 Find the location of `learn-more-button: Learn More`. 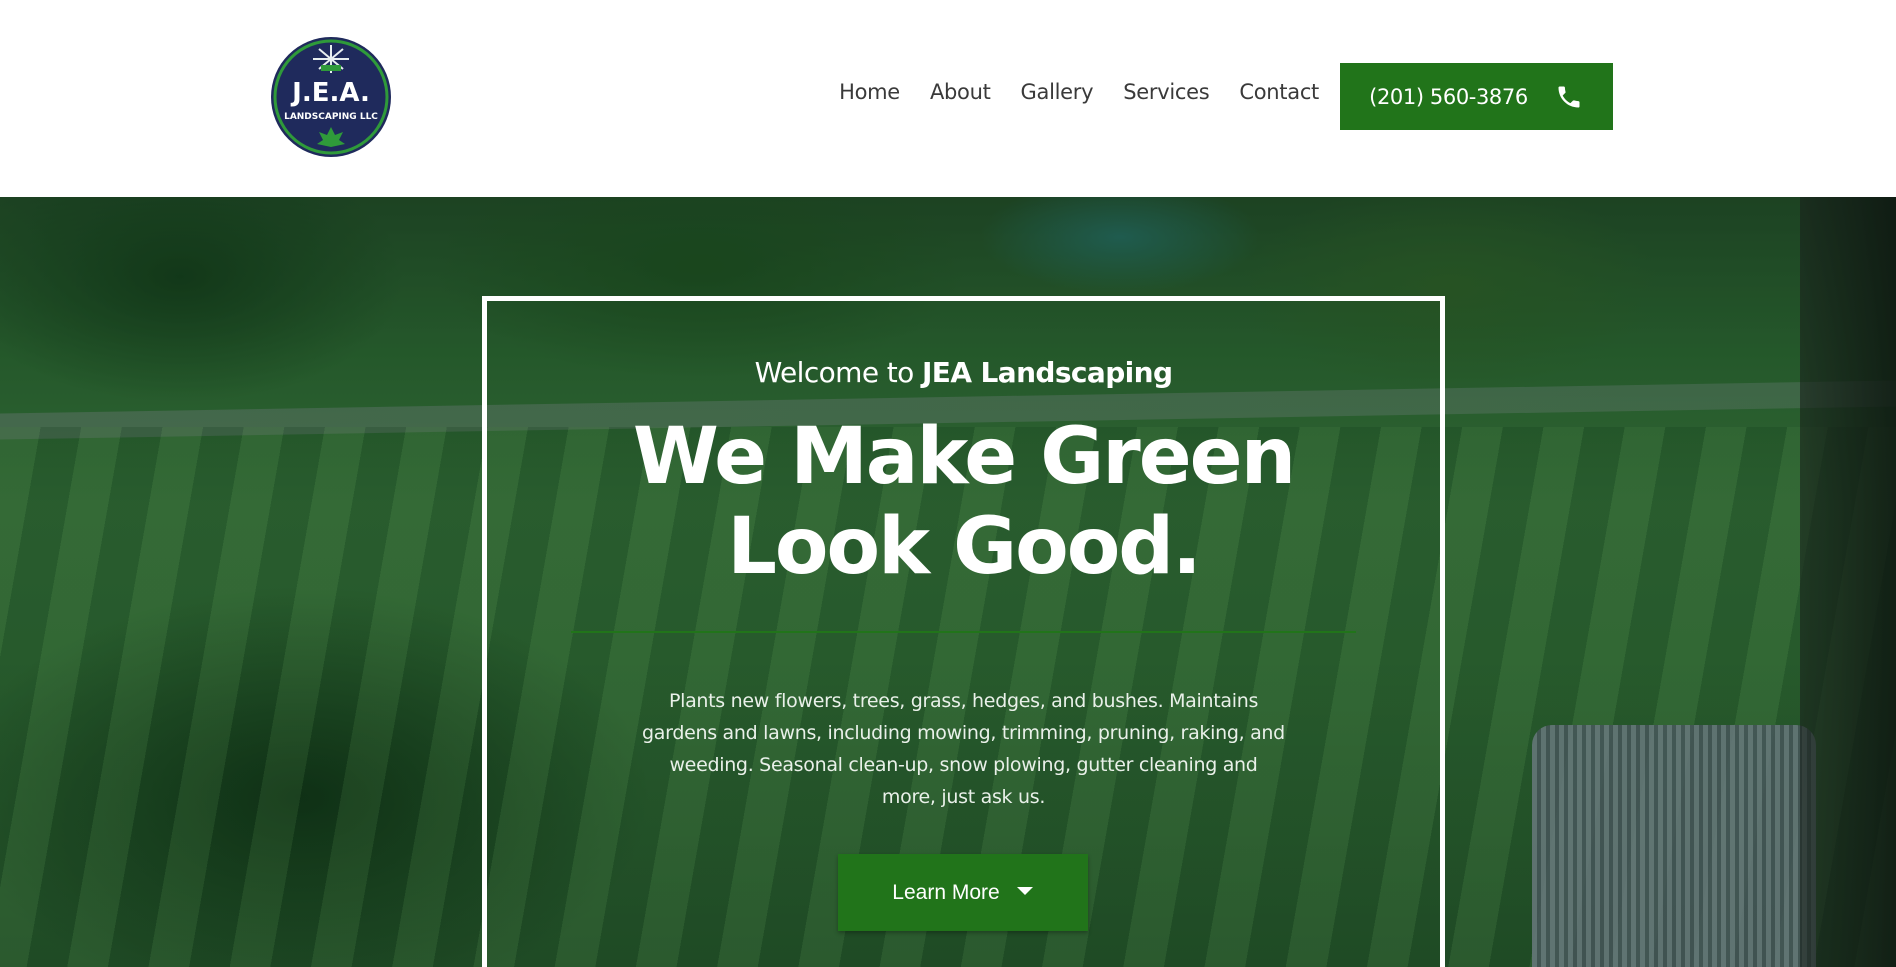

learn-more-button: Learn More is located at coordinates (963, 892).